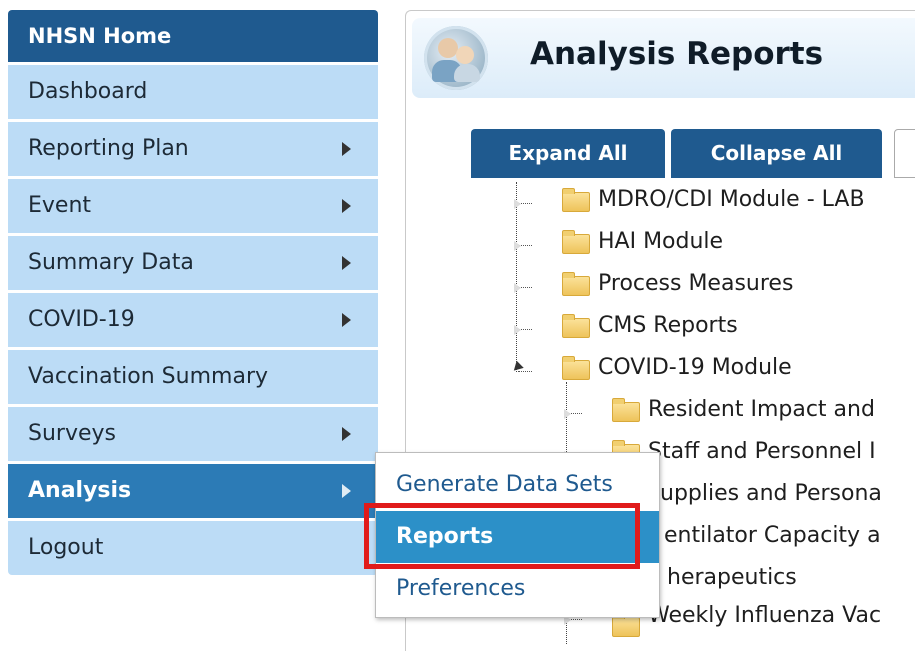 The height and width of the screenshot is (651, 915). I want to click on tree-node-label: Weekly Influenza Vac, so click(765, 615).